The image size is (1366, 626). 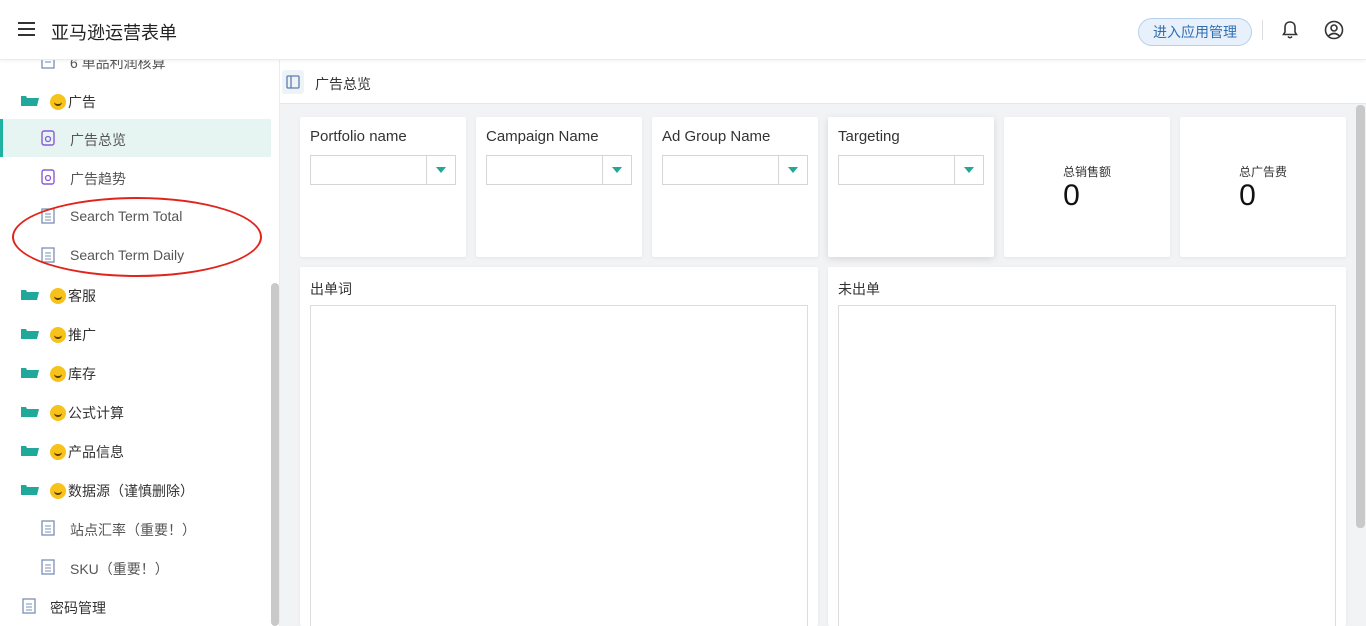 I want to click on sidebar-item-ads-overview: 广告总览, so click(x=135, y=138).